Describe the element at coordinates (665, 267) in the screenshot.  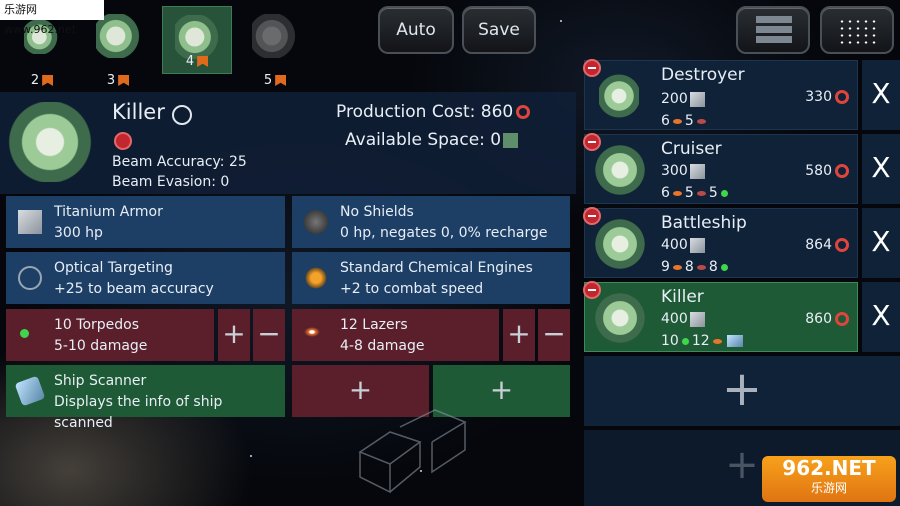
I see `design-weapon-1: 9` at that location.